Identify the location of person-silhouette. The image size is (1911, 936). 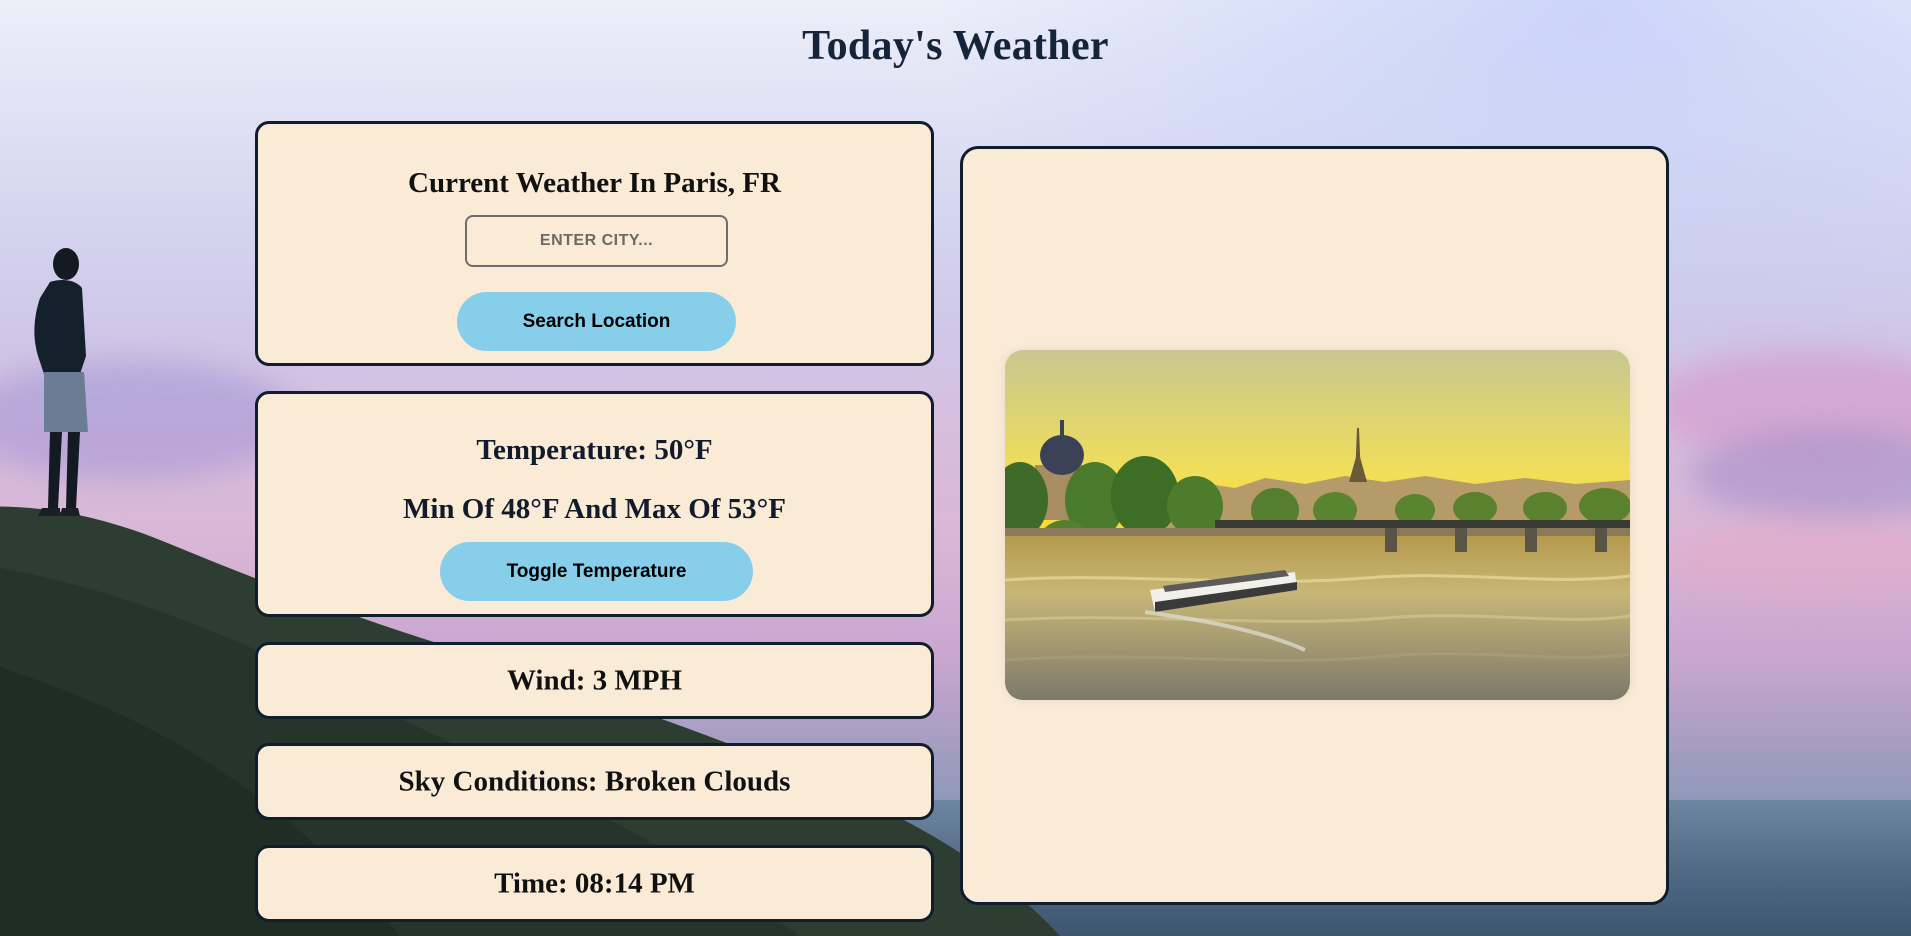
(61, 382).